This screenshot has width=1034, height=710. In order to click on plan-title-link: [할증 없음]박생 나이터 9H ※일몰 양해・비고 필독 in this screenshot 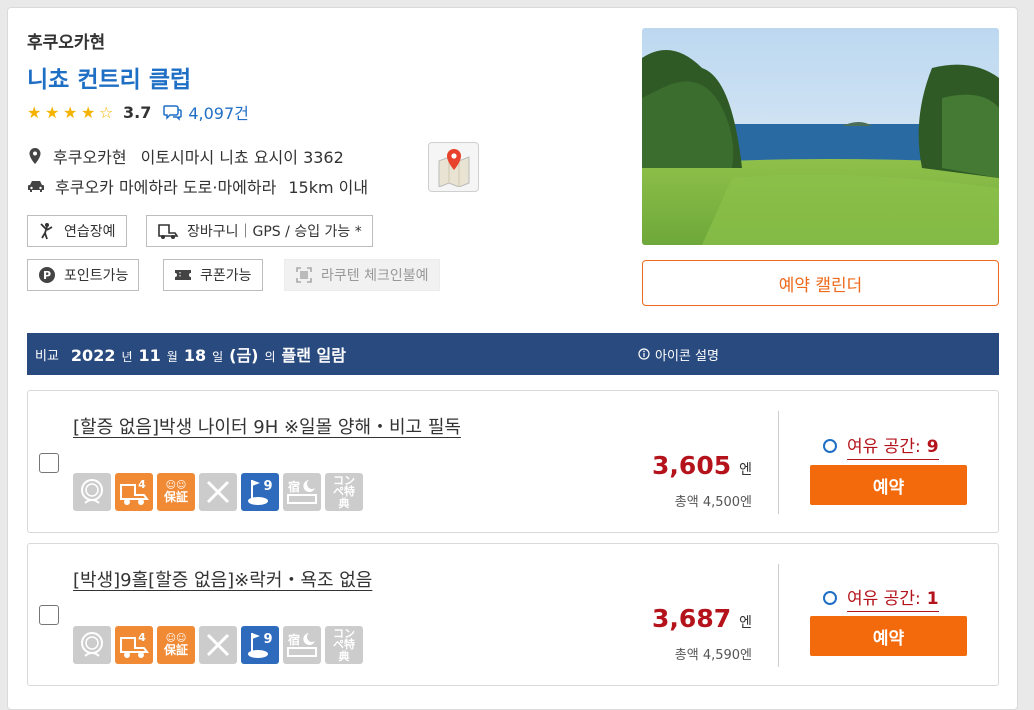, I will do `click(267, 426)`.